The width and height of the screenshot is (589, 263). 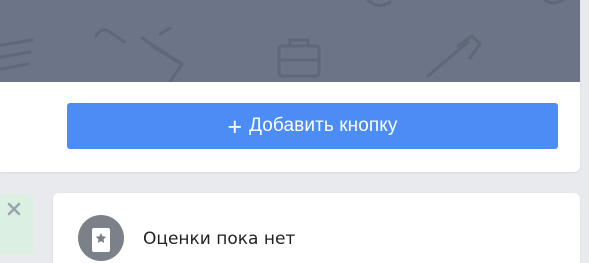 I want to click on rating-status-text: Оценки пока нет, so click(x=219, y=239).